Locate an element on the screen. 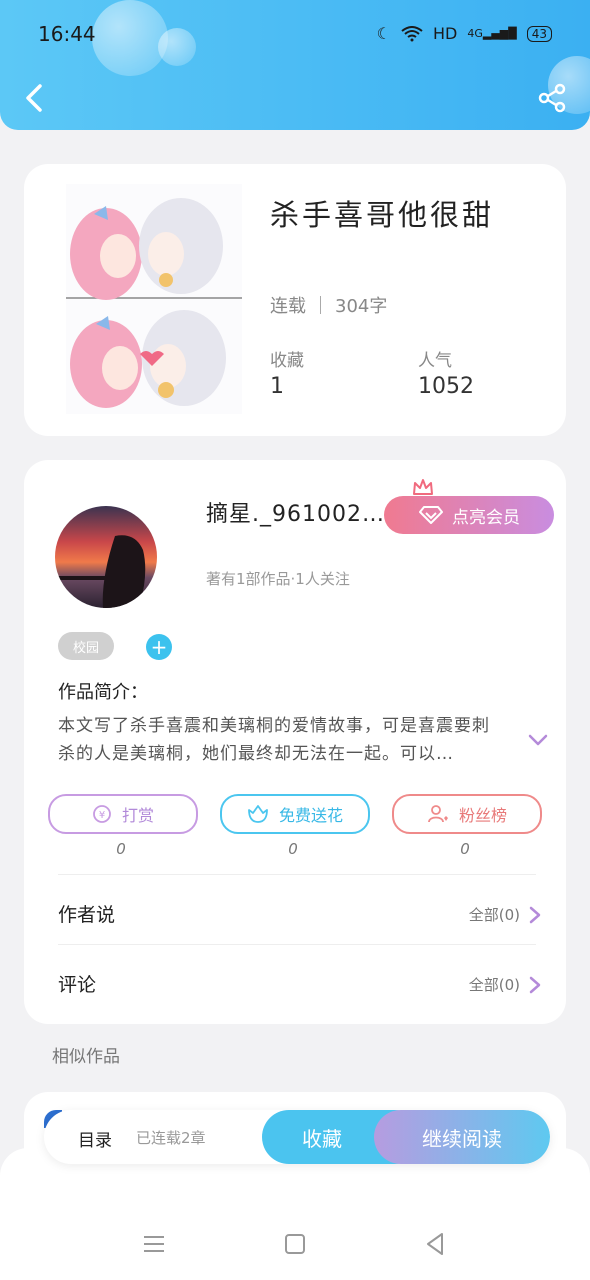  author-notes-all-link: 全部(0) is located at coordinates (505, 914).